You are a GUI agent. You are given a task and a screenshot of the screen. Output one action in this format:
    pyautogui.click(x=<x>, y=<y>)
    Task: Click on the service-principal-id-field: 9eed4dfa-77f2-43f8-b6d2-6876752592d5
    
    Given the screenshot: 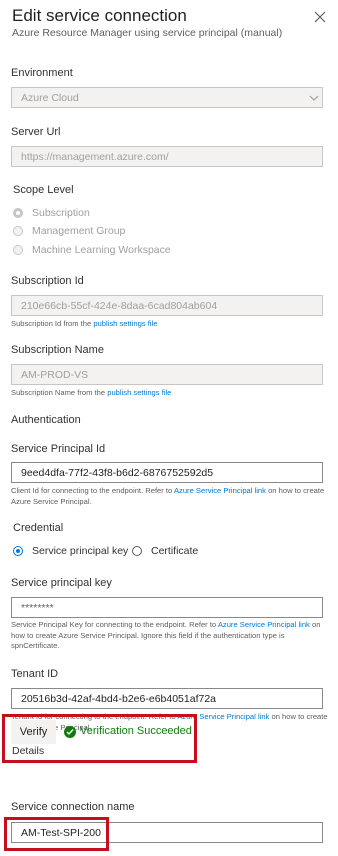 What is the action you would take?
    pyautogui.click(x=167, y=472)
    